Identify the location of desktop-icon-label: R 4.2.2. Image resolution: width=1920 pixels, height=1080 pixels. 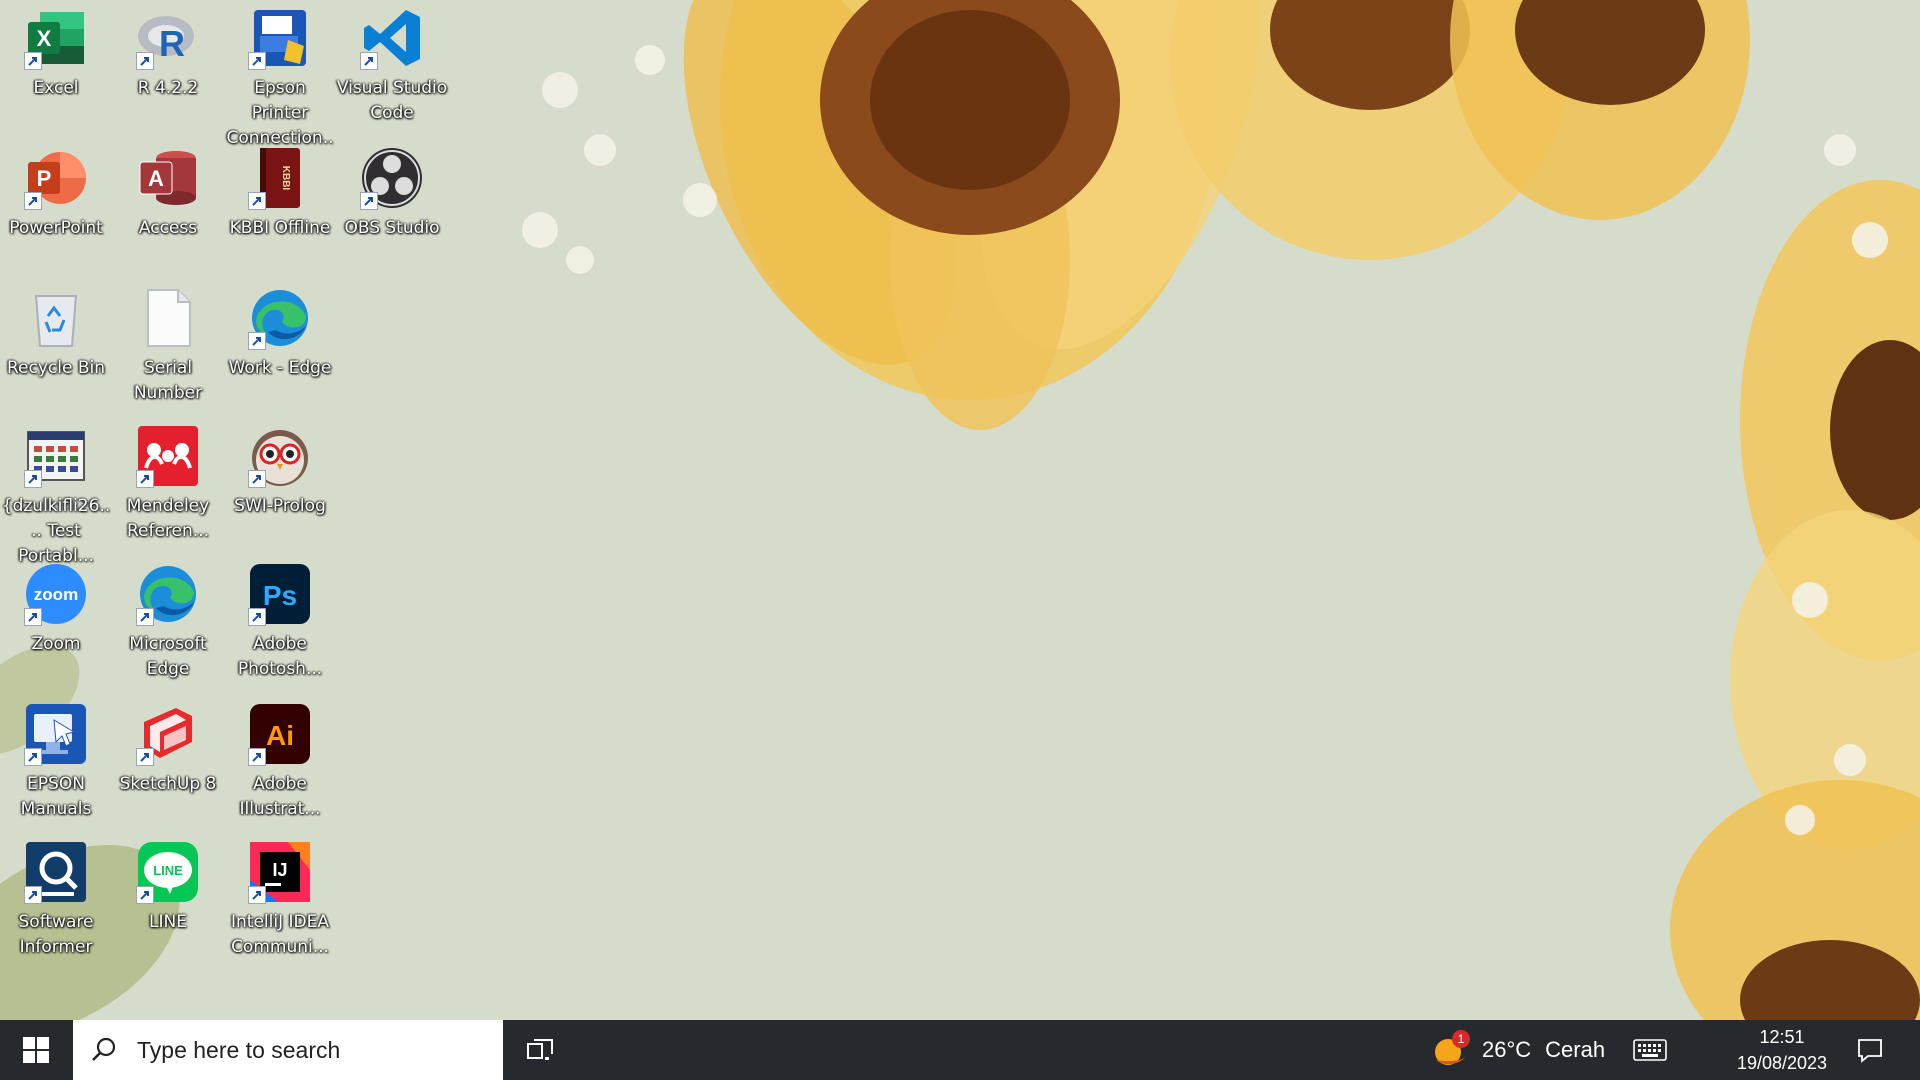
(168, 88).